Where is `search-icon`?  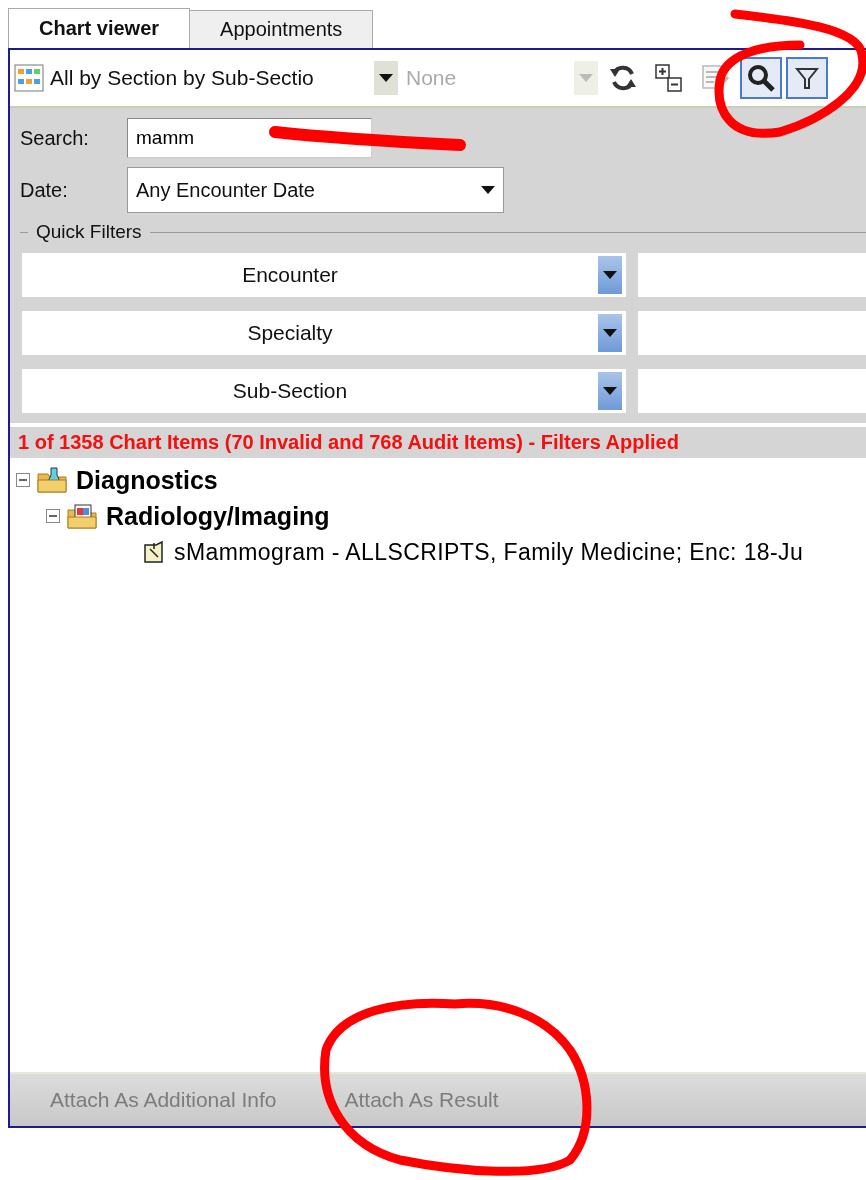 search-icon is located at coordinates (761, 78).